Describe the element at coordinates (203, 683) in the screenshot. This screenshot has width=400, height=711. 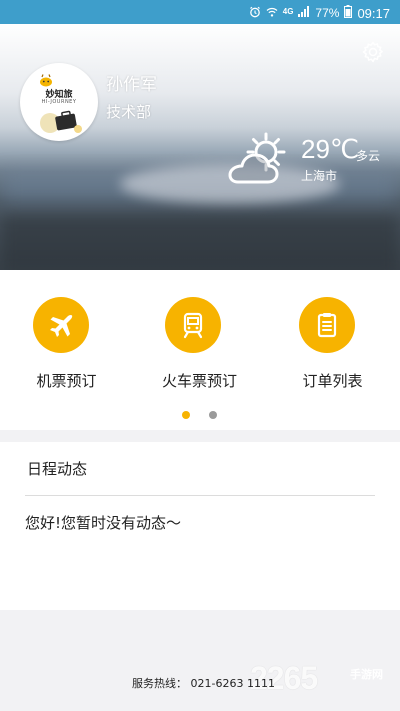
I see `service-hotline: 服务热线： 021-6263 1111` at that location.